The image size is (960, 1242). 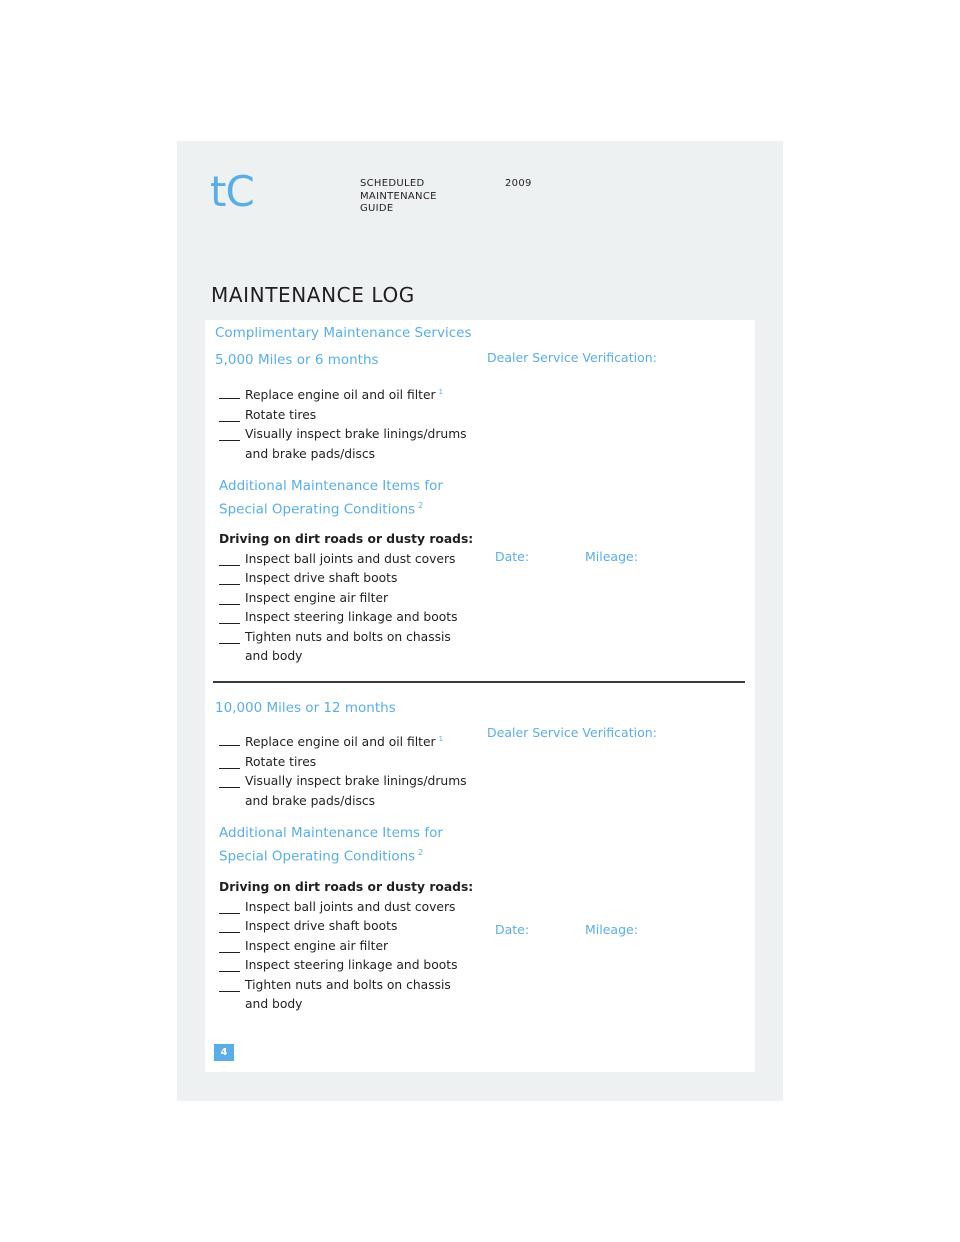 I want to click on page-title: MAINTENANCE LOG, so click(x=313, y=295).